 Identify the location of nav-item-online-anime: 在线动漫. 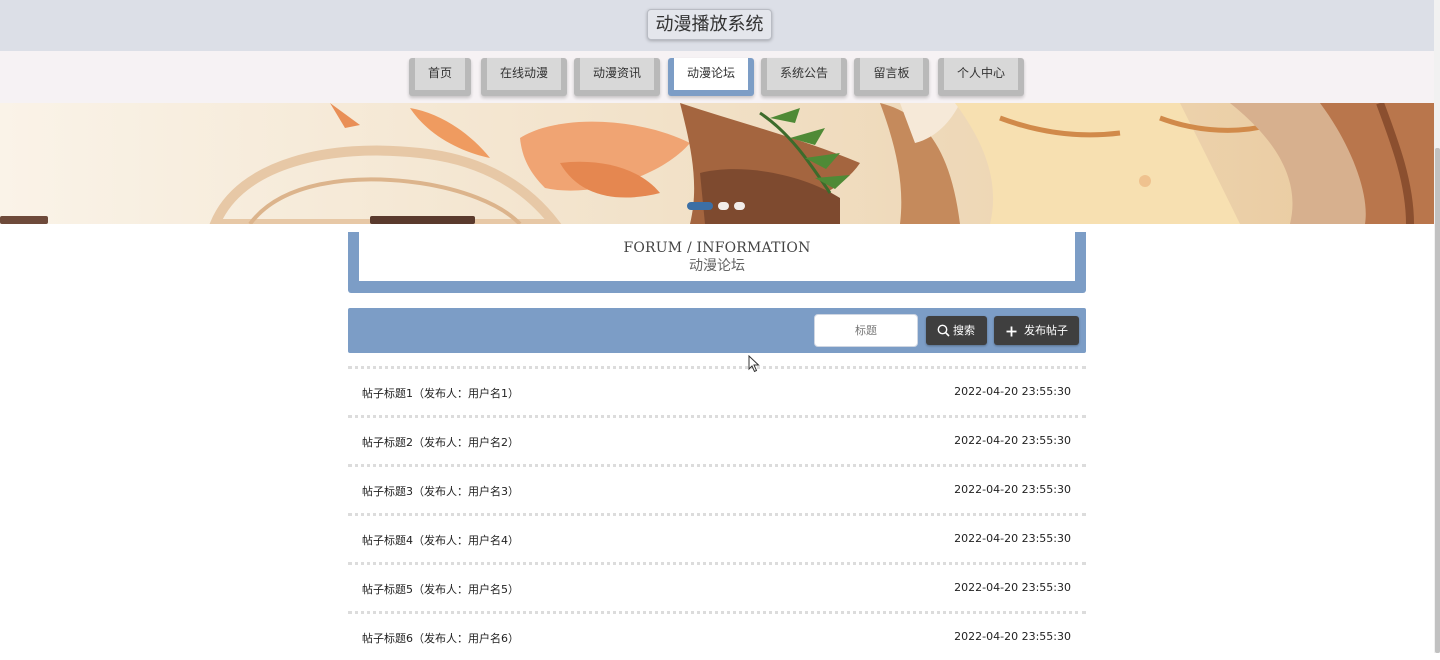
(524, 77).